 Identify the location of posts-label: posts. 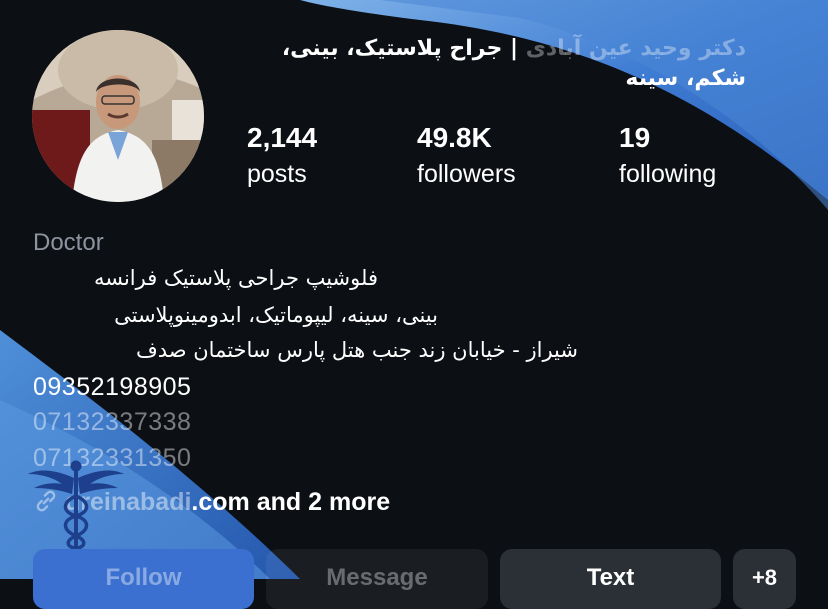
(277, 174).